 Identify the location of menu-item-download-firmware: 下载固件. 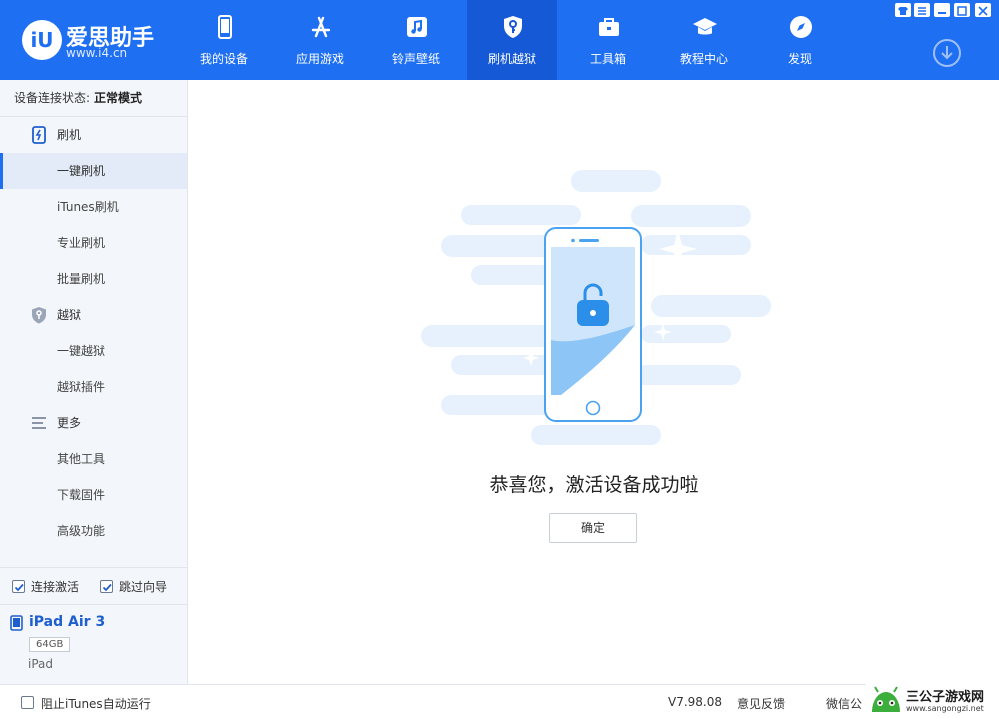
(93, 495).